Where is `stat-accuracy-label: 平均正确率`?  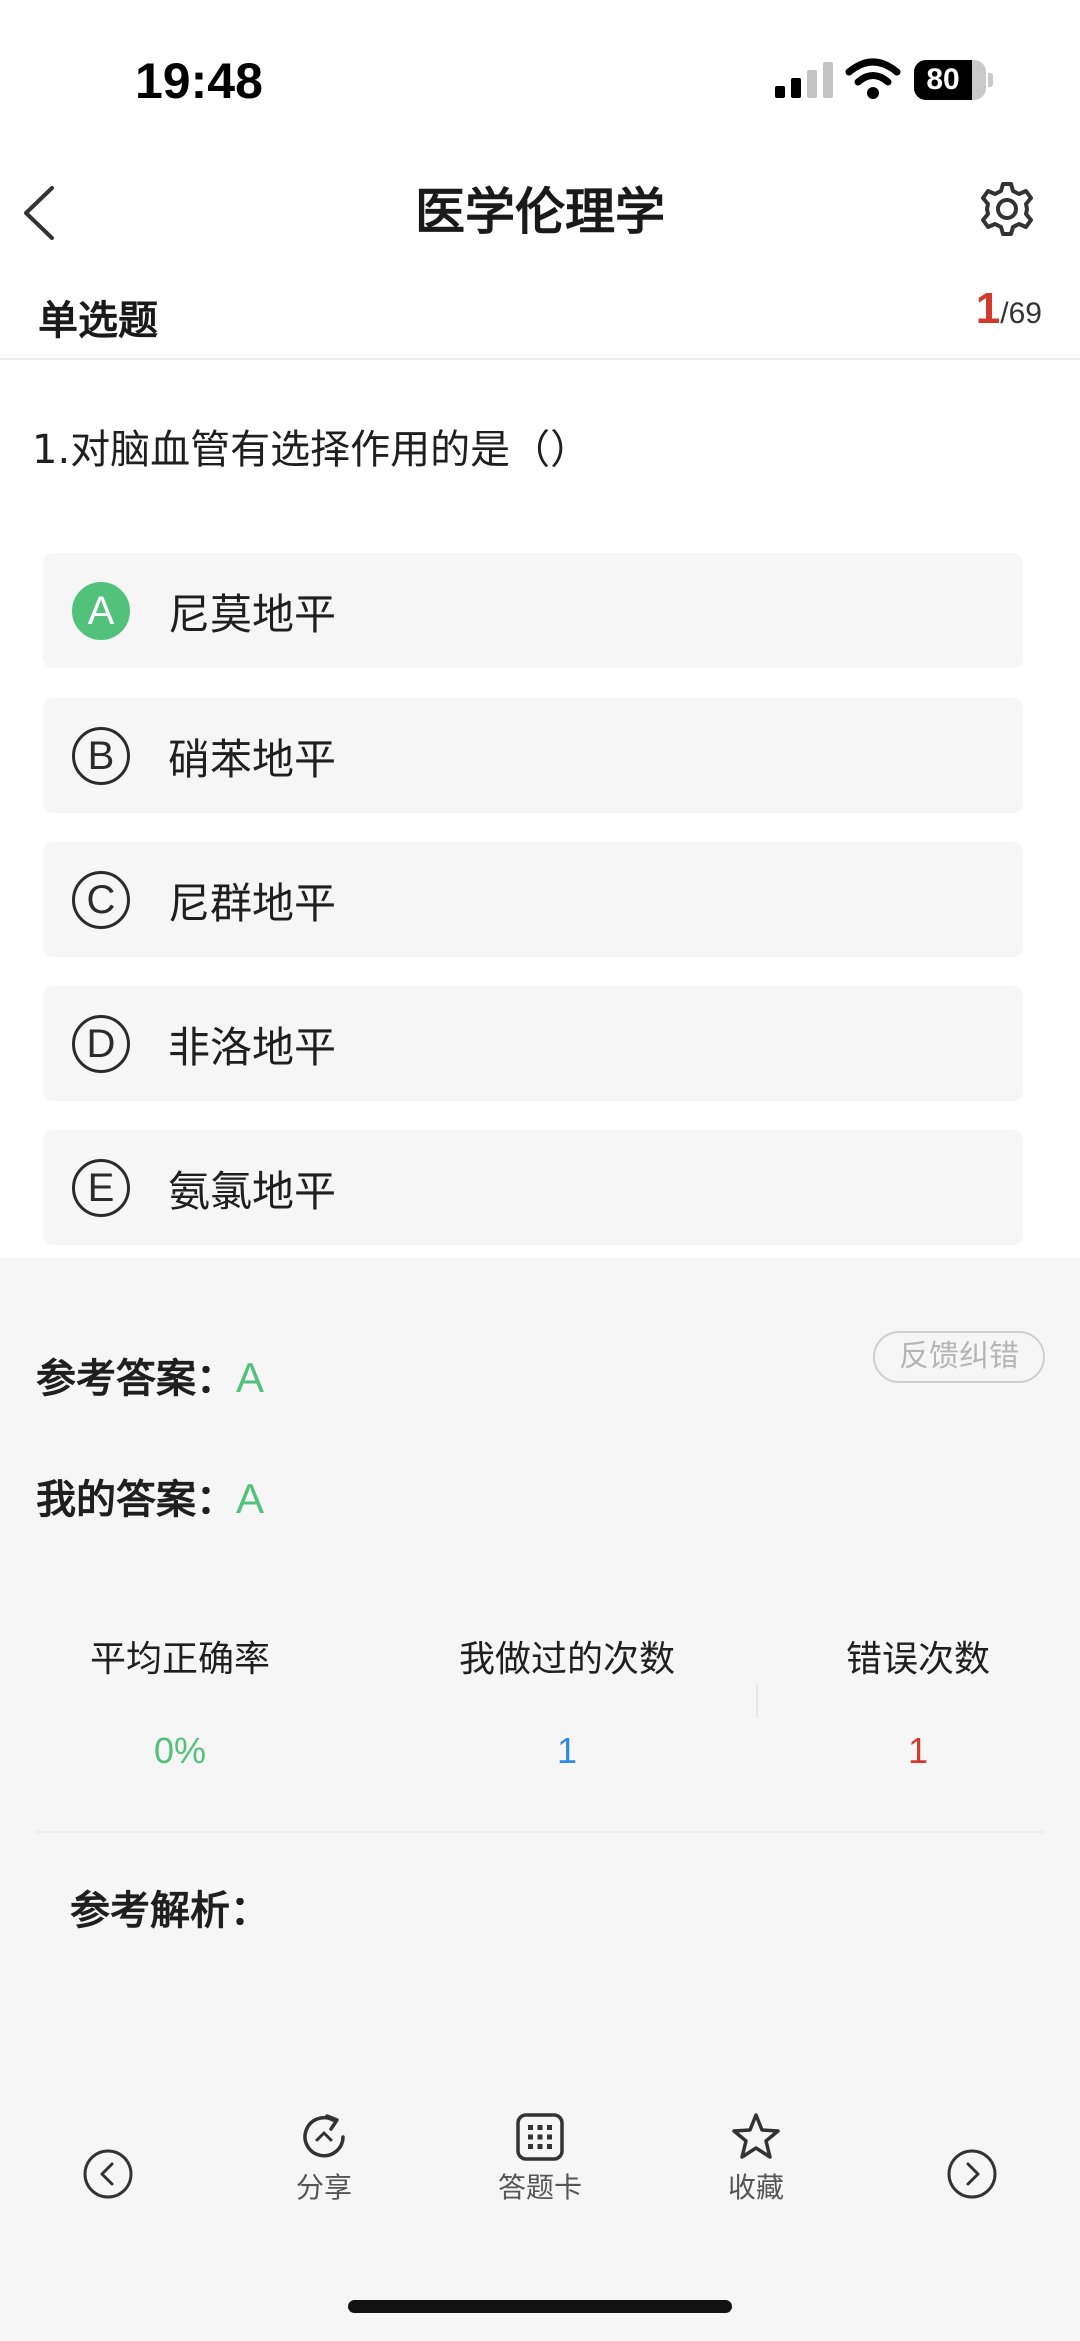
stat-accuracy-label: 平均正确率 is located at coordinates (179, 1659).